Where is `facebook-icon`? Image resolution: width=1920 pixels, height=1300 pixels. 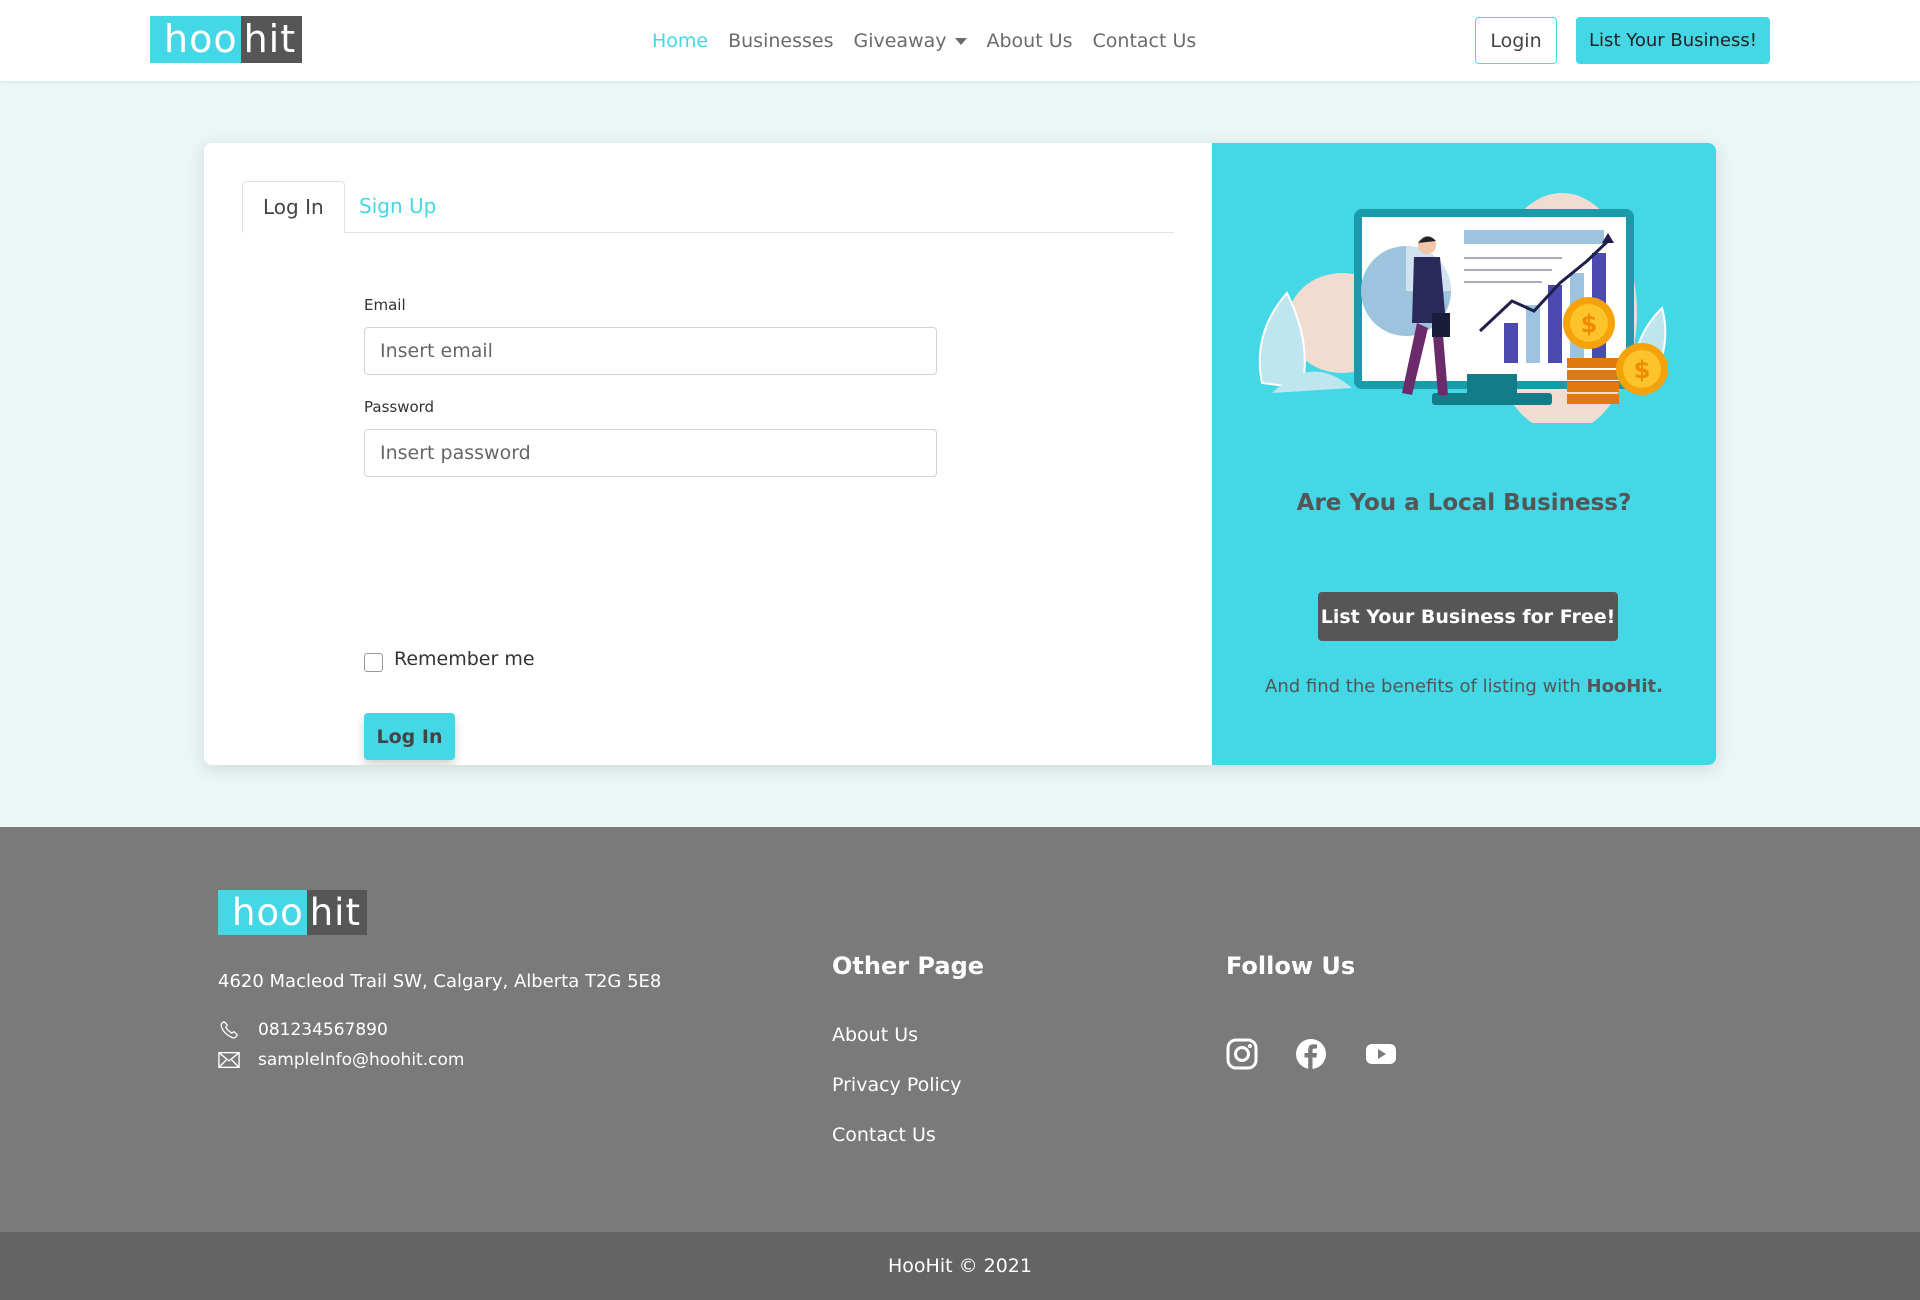
facebook-icon is located at coordinates (1311, 1054).